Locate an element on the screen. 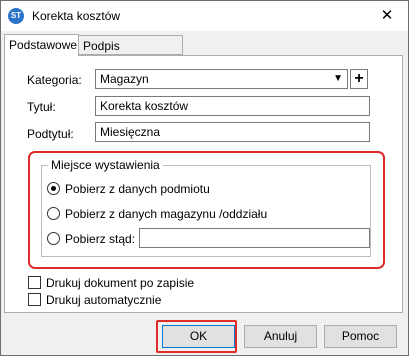 The width and height of the screenshot is (409, 356). window-title: Korekta kosztów is located at coordinates (76, 16).